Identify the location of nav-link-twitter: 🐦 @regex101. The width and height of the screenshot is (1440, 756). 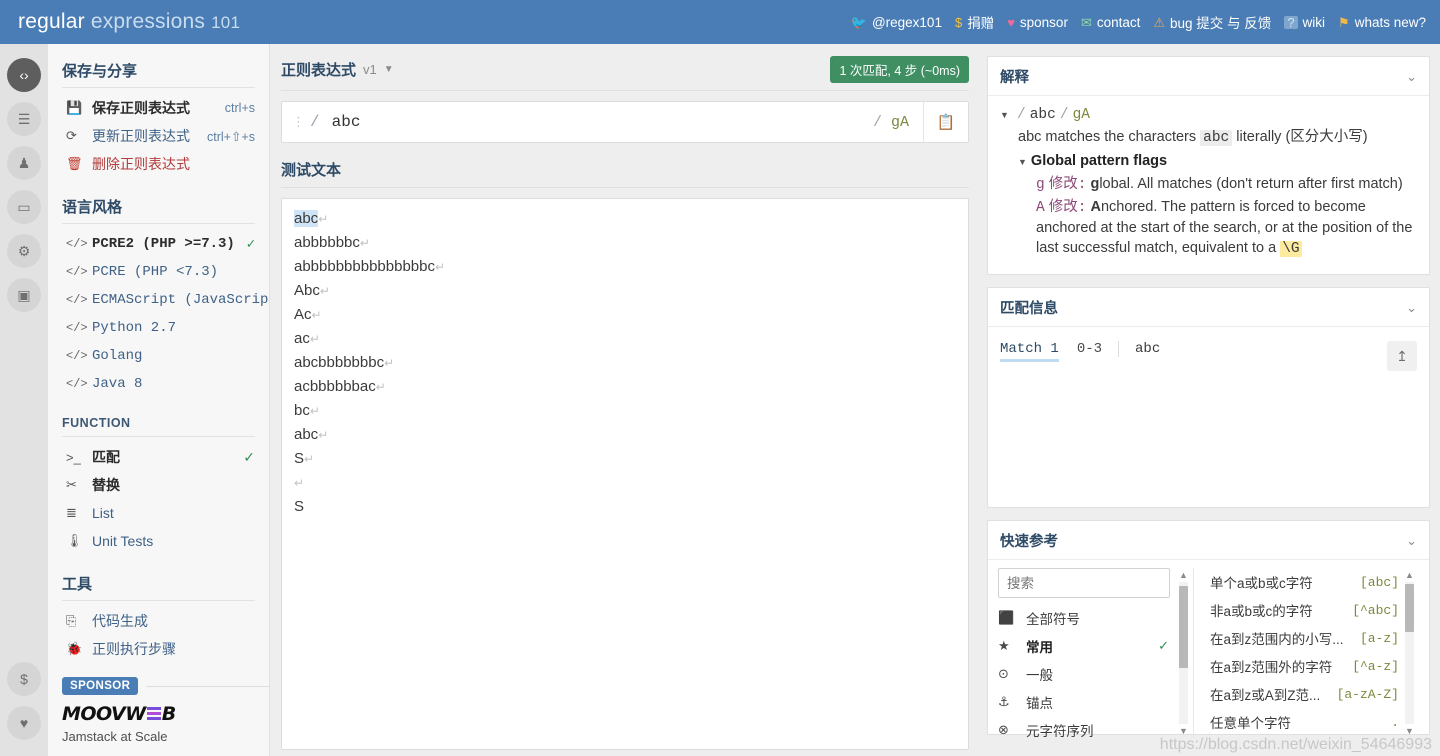
(896, 22).